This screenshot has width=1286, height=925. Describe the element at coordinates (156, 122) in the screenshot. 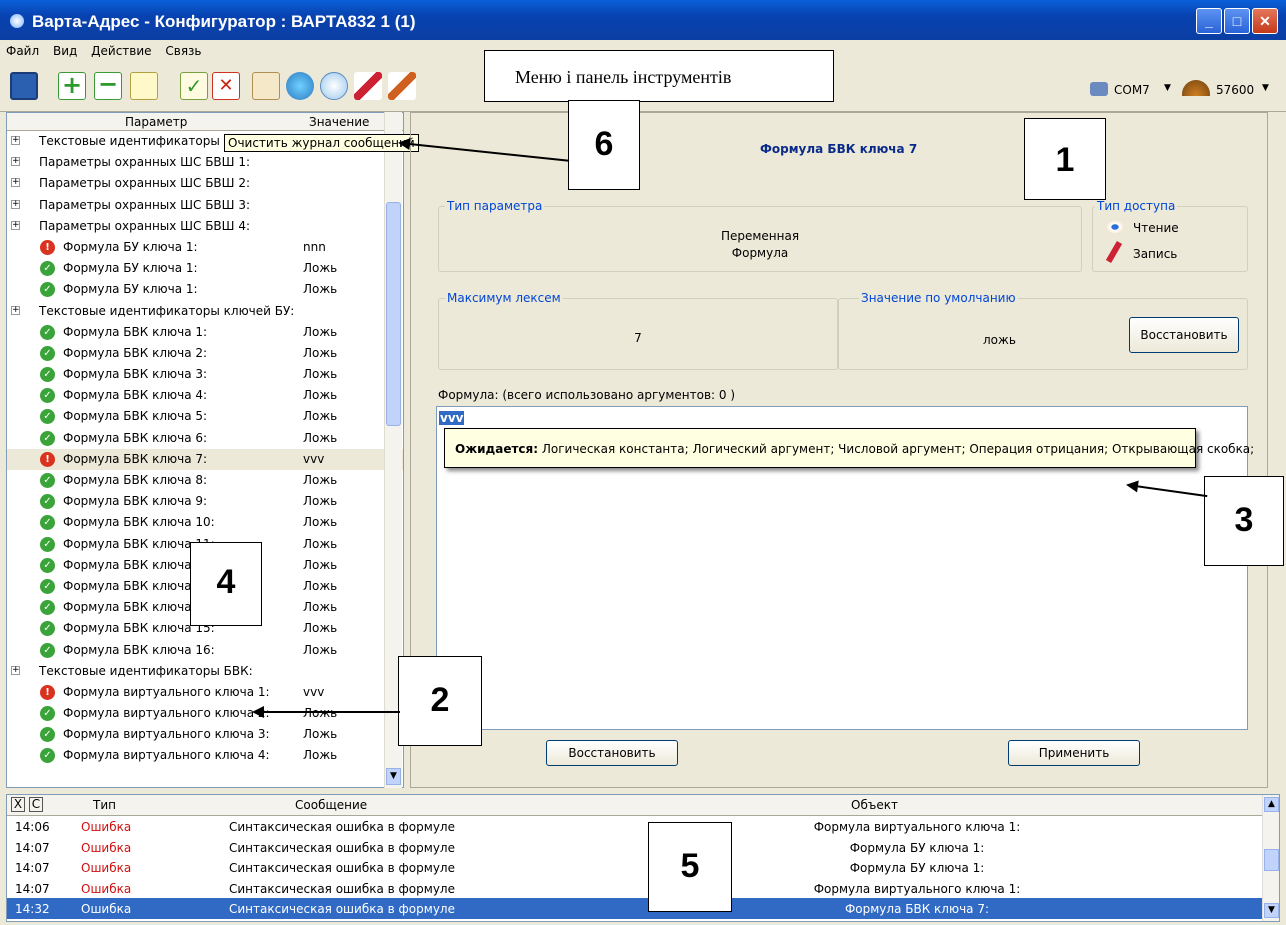

I see `tree-col-param: Параметр` at that location.